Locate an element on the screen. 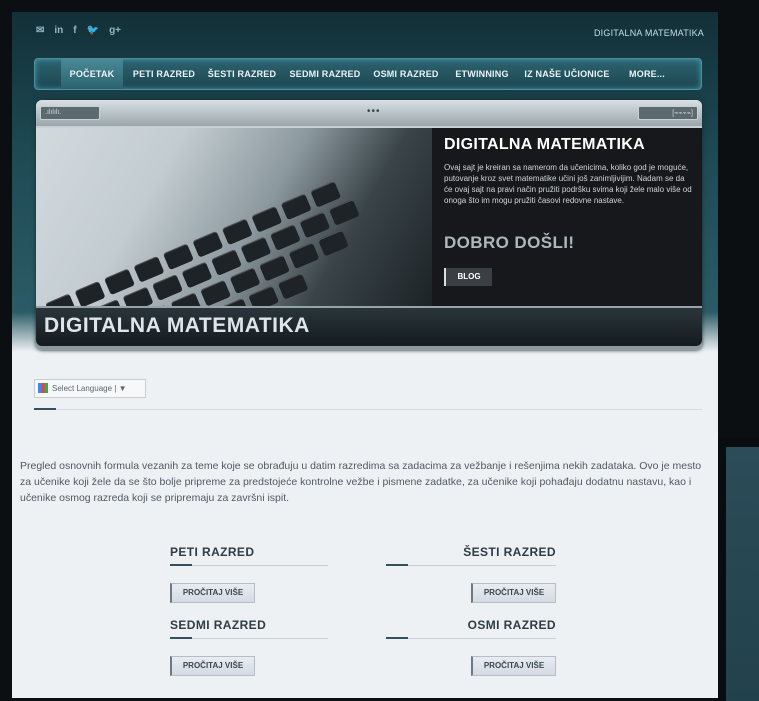  language-selector: Select Language | ▼ is located at coordinates (90, 388).